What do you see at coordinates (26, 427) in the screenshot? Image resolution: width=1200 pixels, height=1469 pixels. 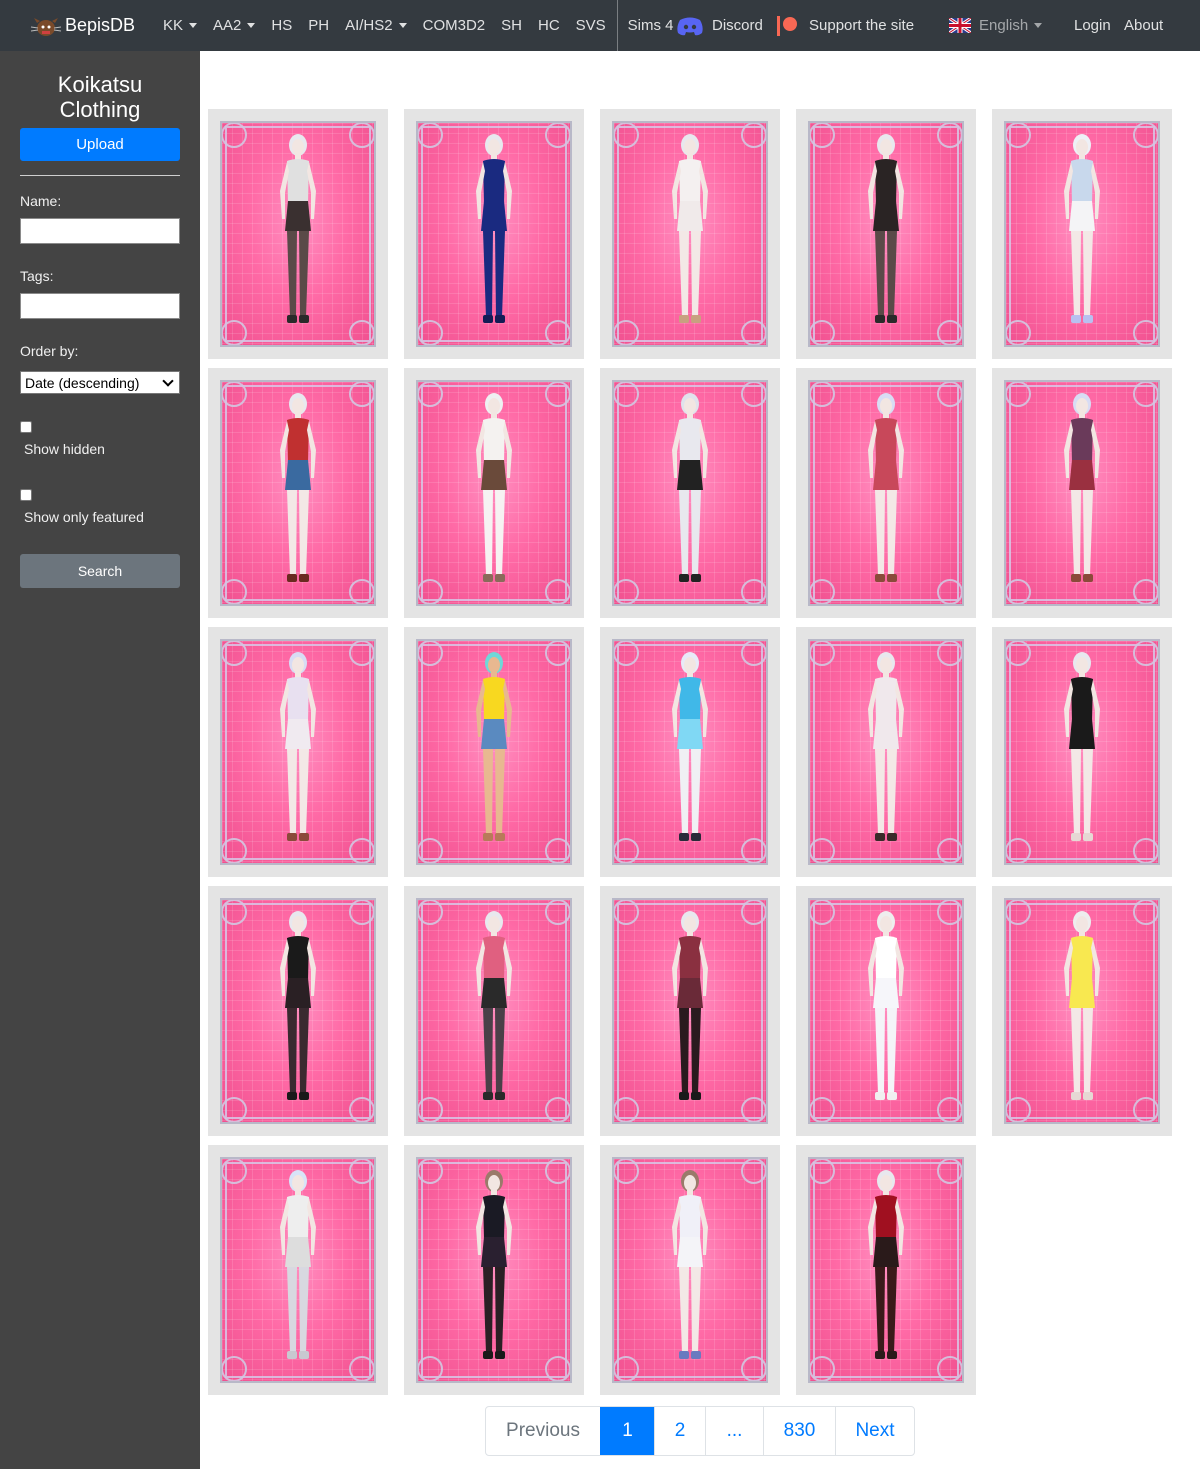 I see `show-hidden-checkbox` at bounding box center [26, 427].